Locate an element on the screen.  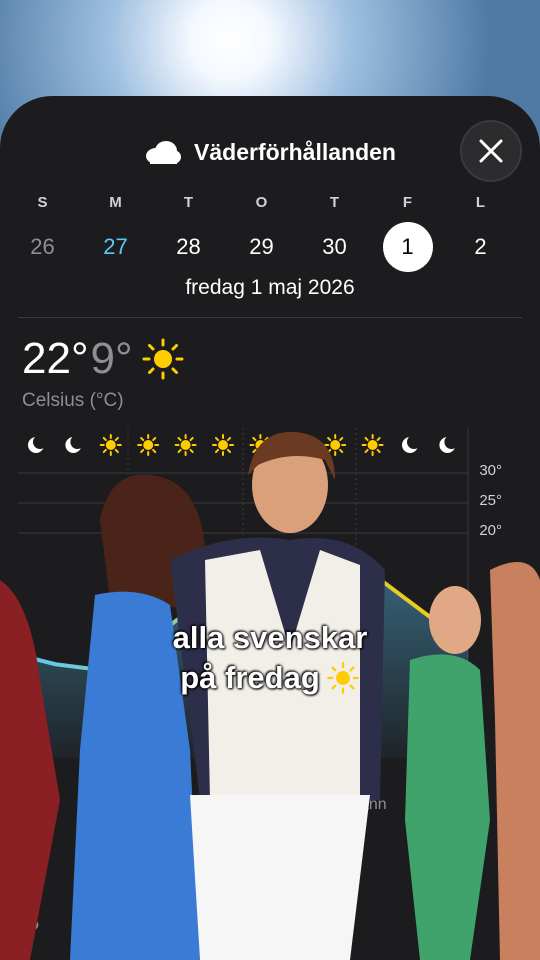
date-button-today: 27 is located at coordinates (115, 247).